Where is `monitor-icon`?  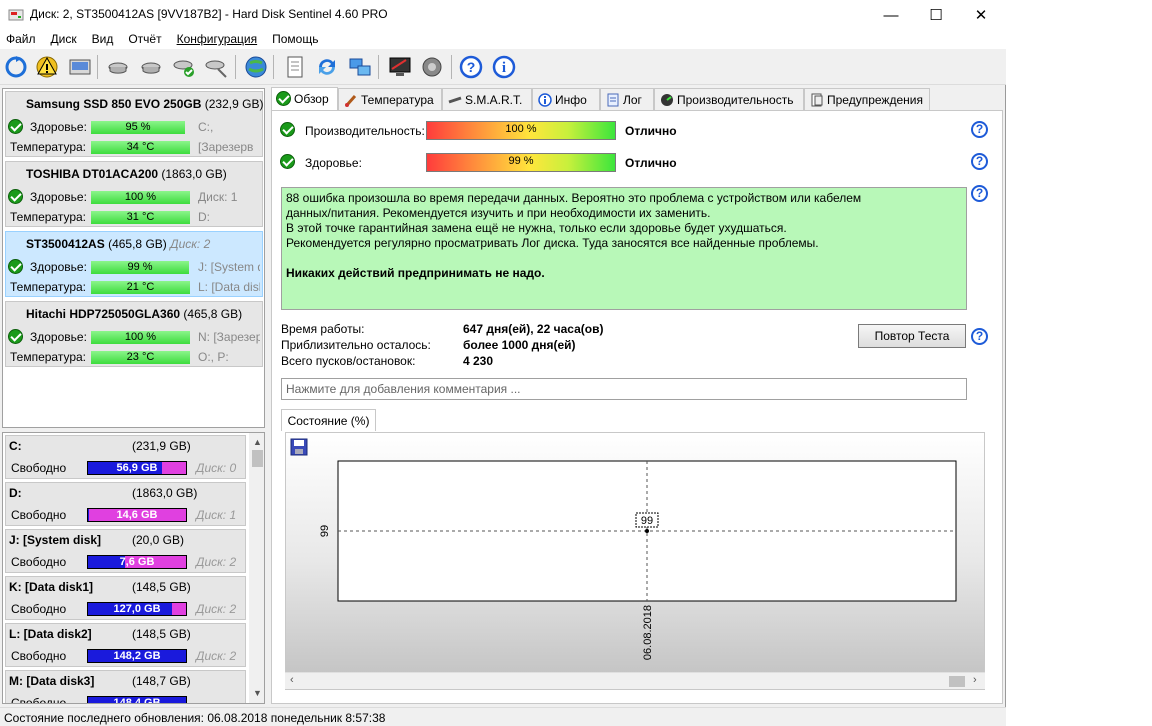 monitor-icon is located at coordinates (400, 67).